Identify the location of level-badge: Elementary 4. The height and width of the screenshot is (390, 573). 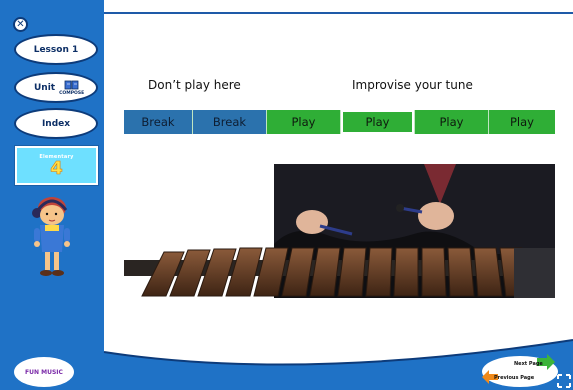
(56, 165).